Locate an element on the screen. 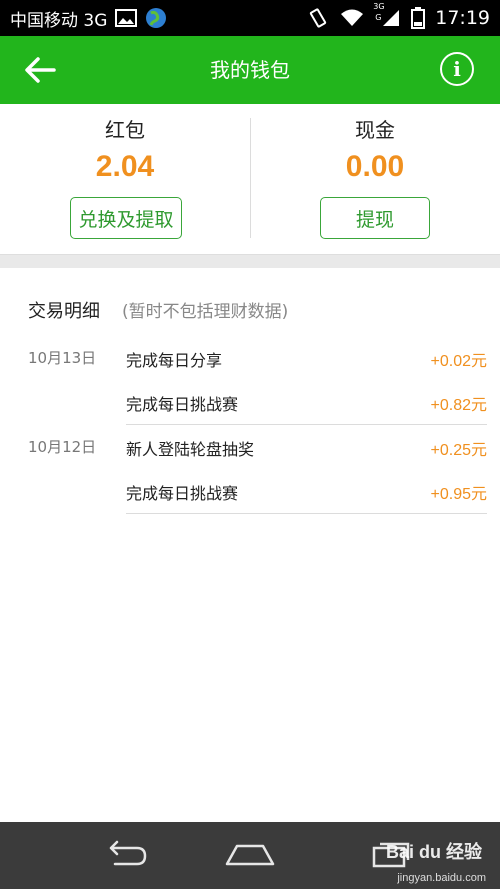  table-row: 完成每日挑战赛 +0.95元 is located at coordinates (306, 492).